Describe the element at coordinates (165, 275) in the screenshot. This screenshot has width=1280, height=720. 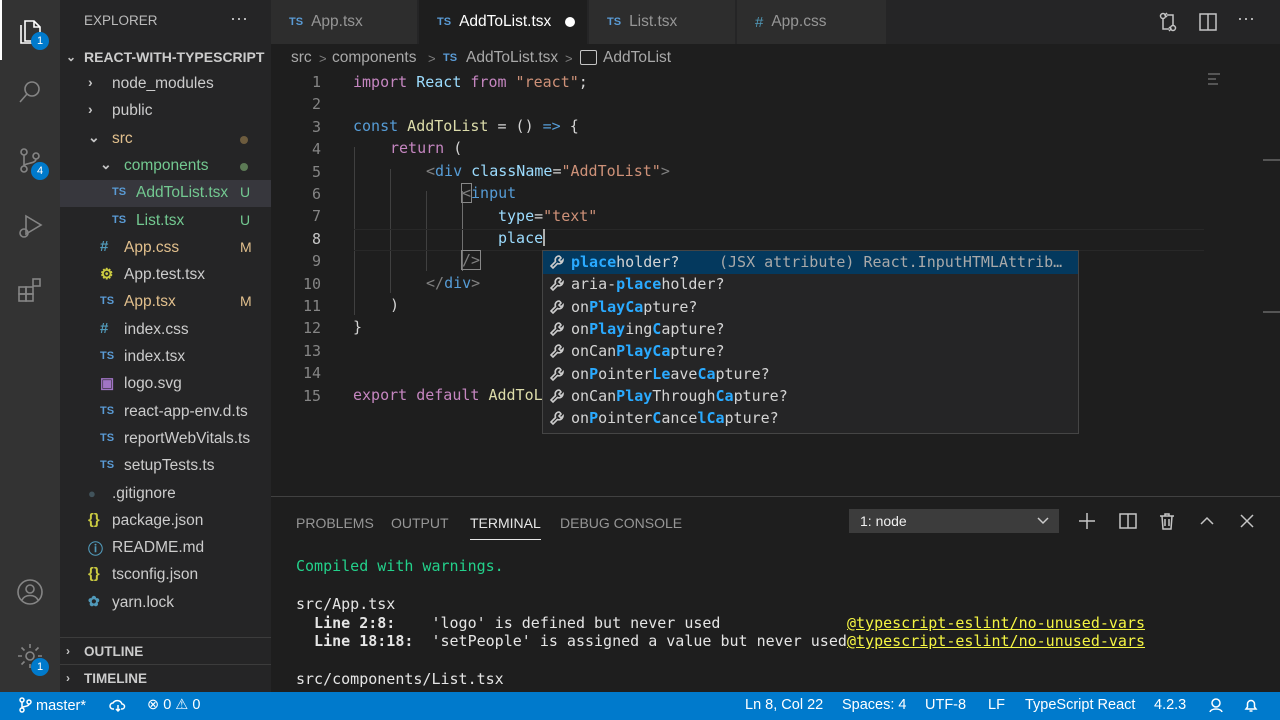
I see `tree-item: ⚙ App.test.tsx` at that location.